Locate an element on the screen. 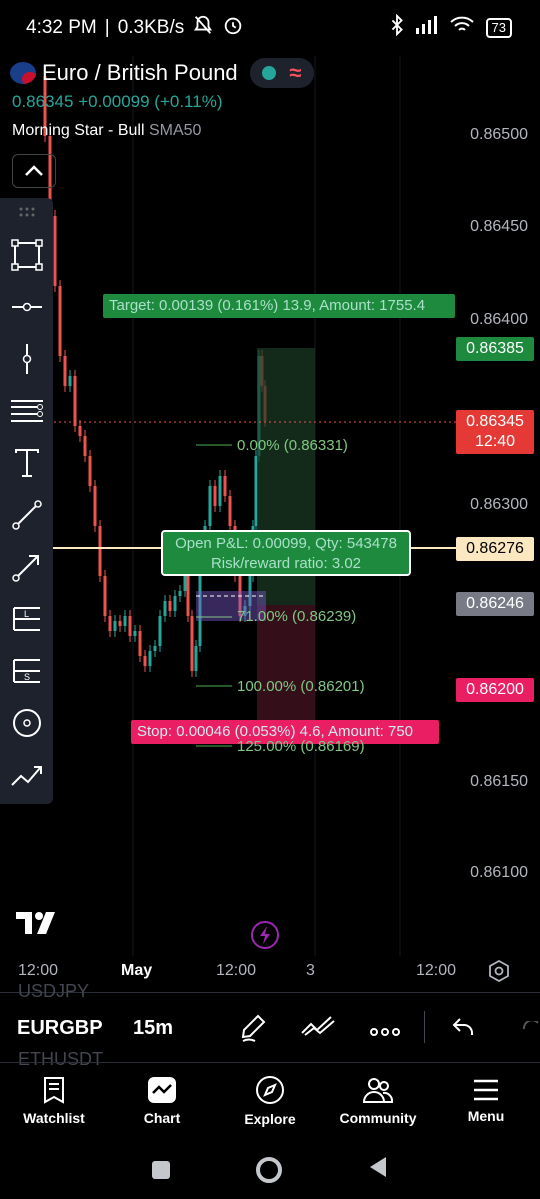 The width and height of the screenshot is (540, 1199). fib-label-71: 71.00% (0.86239) is located at coordinates (297, 616).